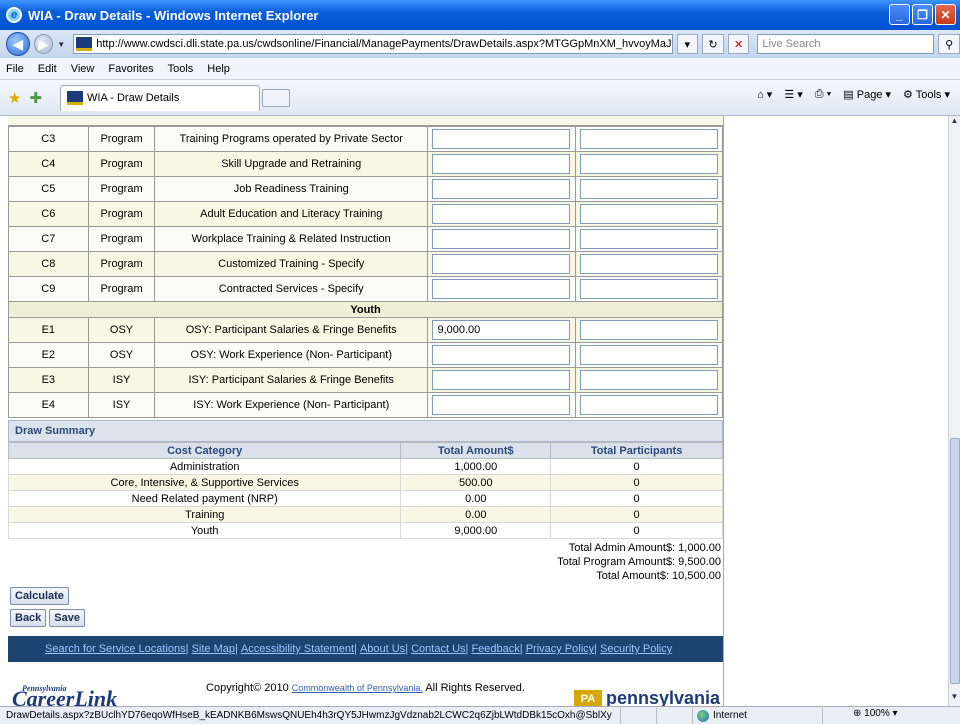 The width and height of the screenshot is (960, 724). I want to click on scroll-down-icon: ▼, so click(954, 699).